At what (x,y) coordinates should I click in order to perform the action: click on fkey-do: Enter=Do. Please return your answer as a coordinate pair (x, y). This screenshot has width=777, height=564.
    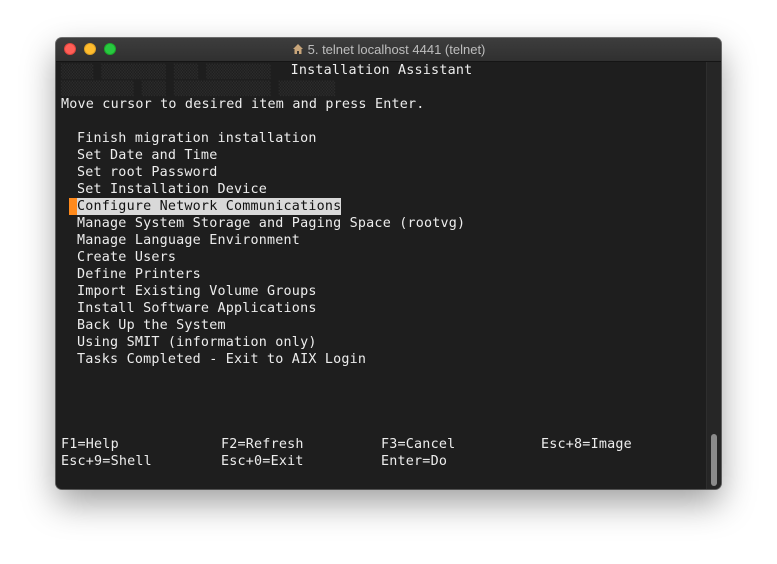
    Looking at the image, I should click on (414, 461).